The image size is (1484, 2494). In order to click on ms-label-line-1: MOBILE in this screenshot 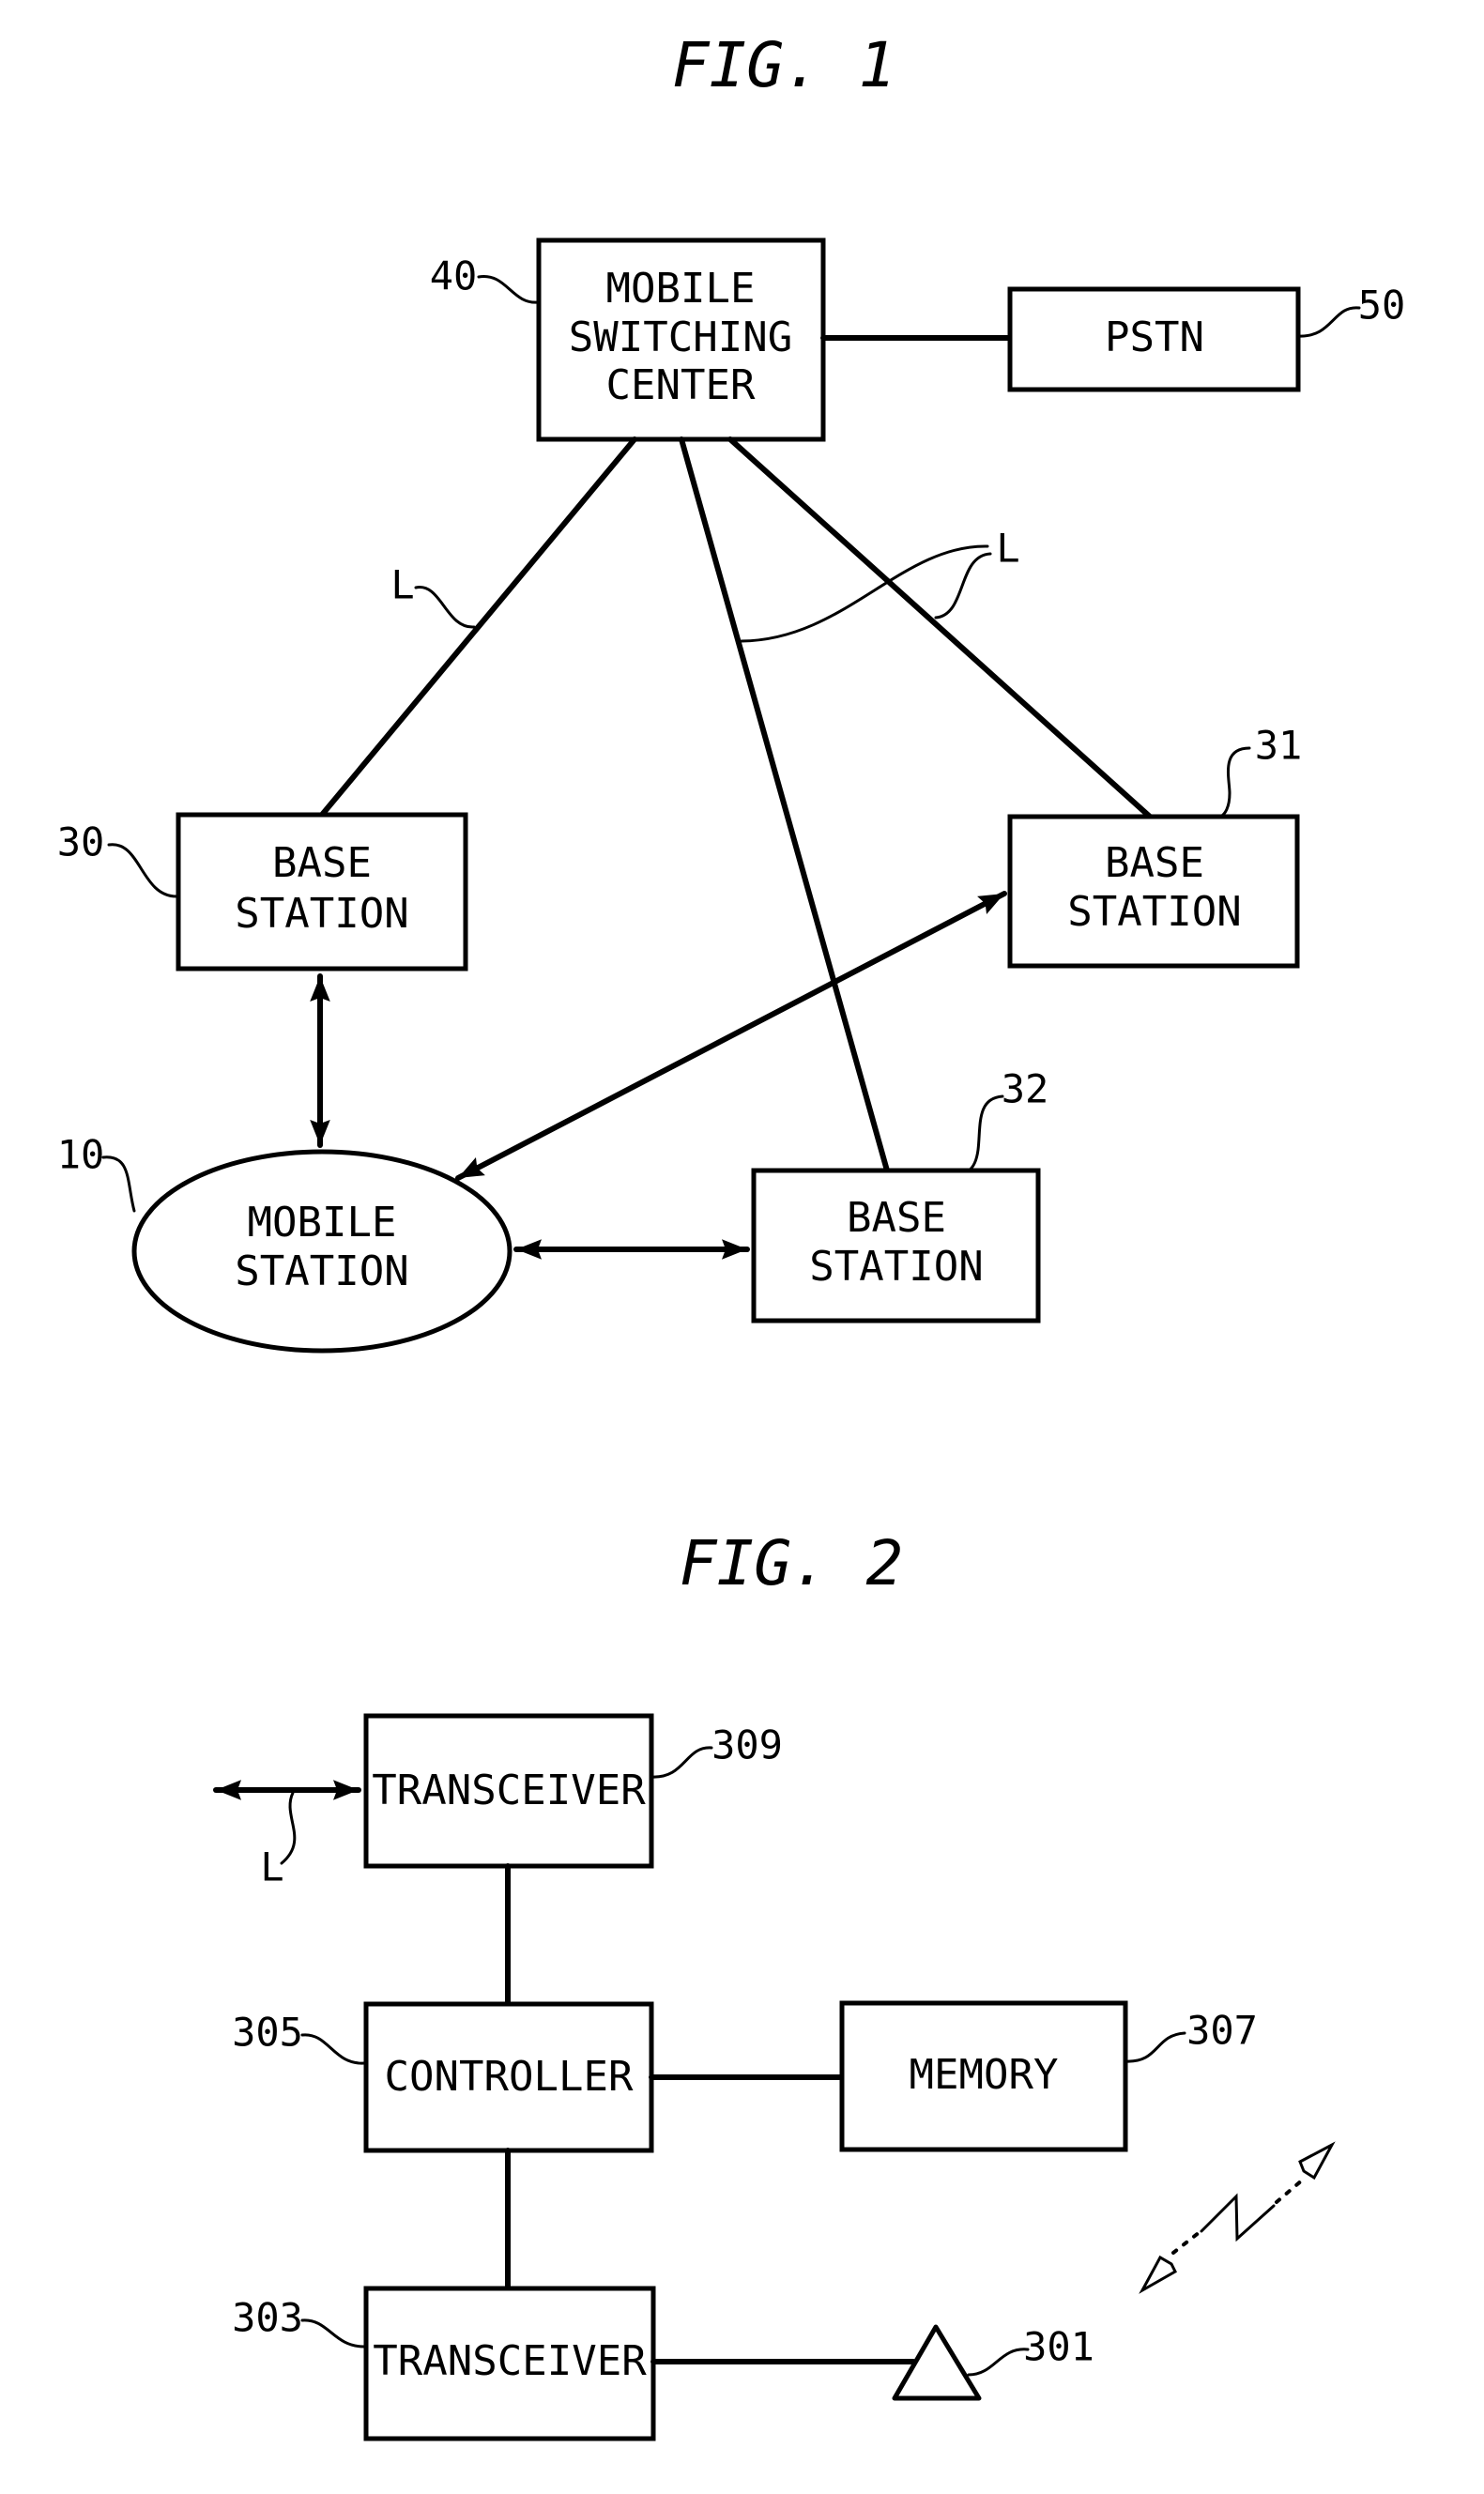, I will do `click(322, 1223)`.